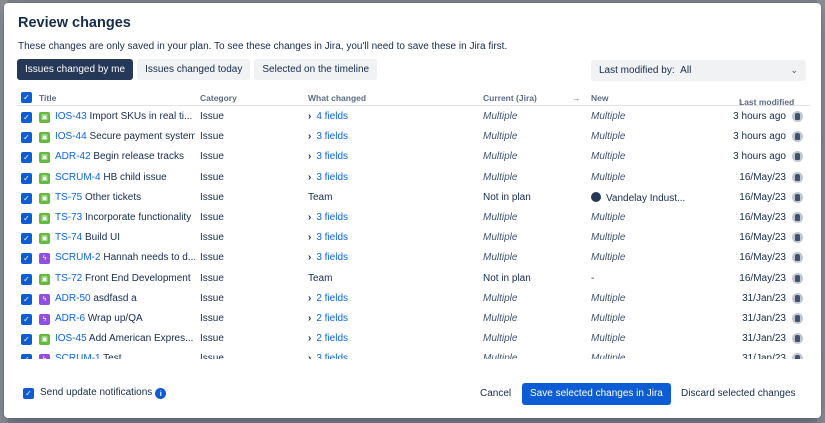 This screenshot has width=825, height=423. Describe the element at coordinates (194, 69) in the screenshot. I see `tab-issues-changed-today: Issues changed today` at that location.